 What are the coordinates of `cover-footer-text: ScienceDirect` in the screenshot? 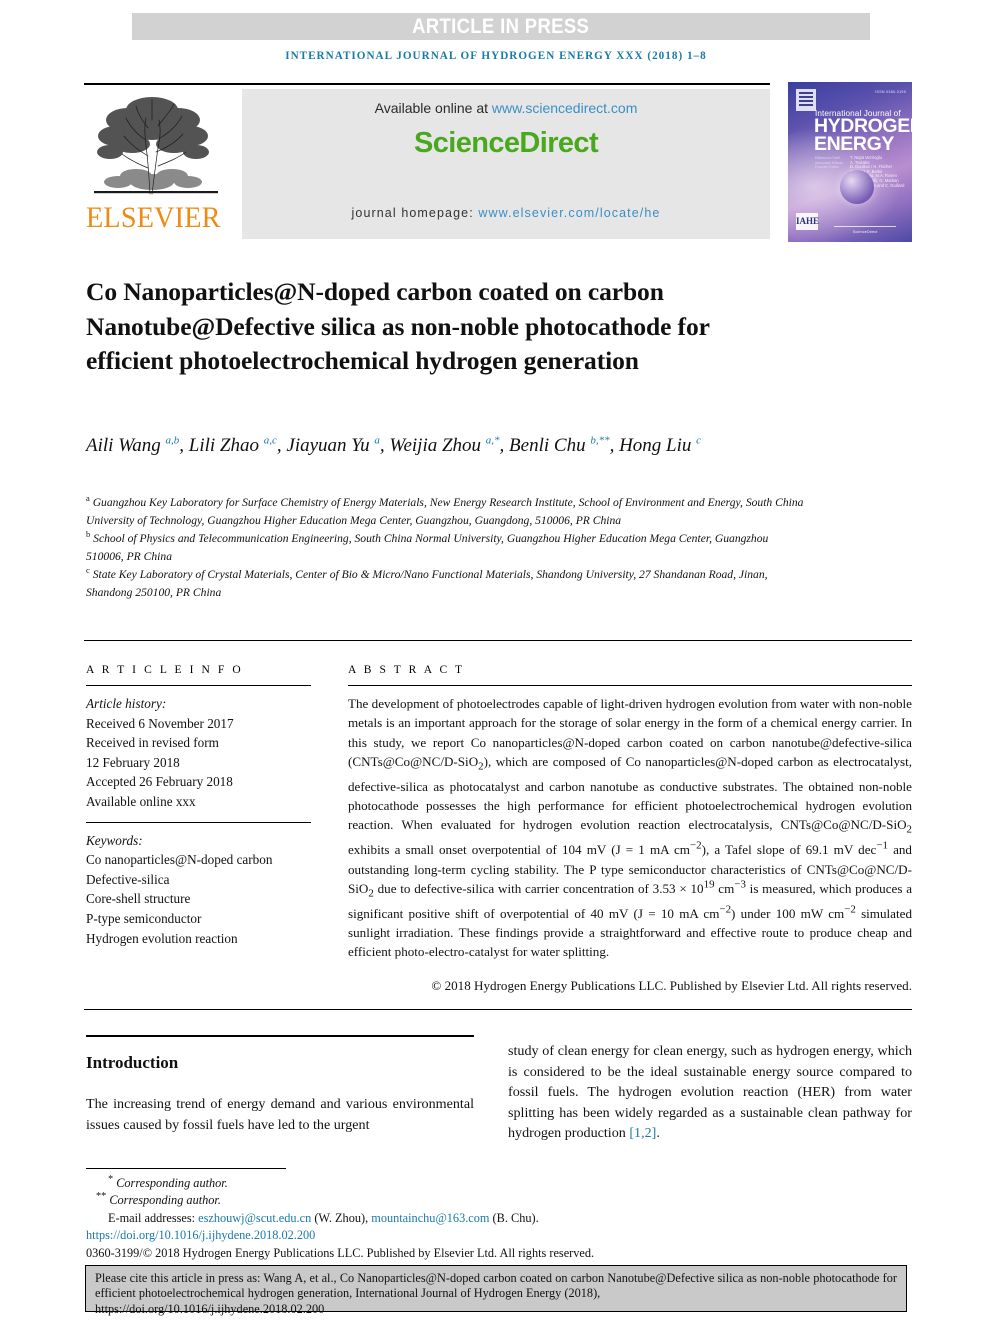 It's located at (865, 230).